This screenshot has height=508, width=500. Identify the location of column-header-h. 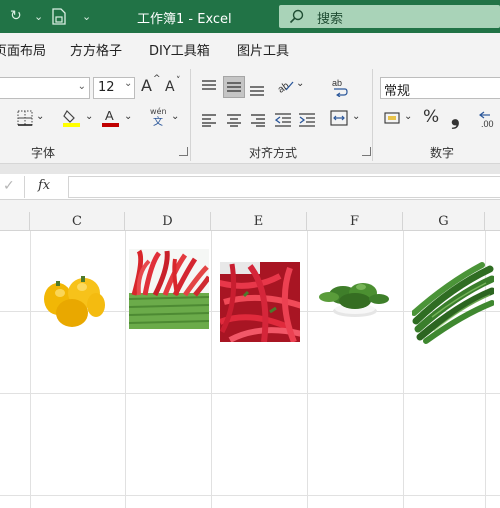
(492, 221).